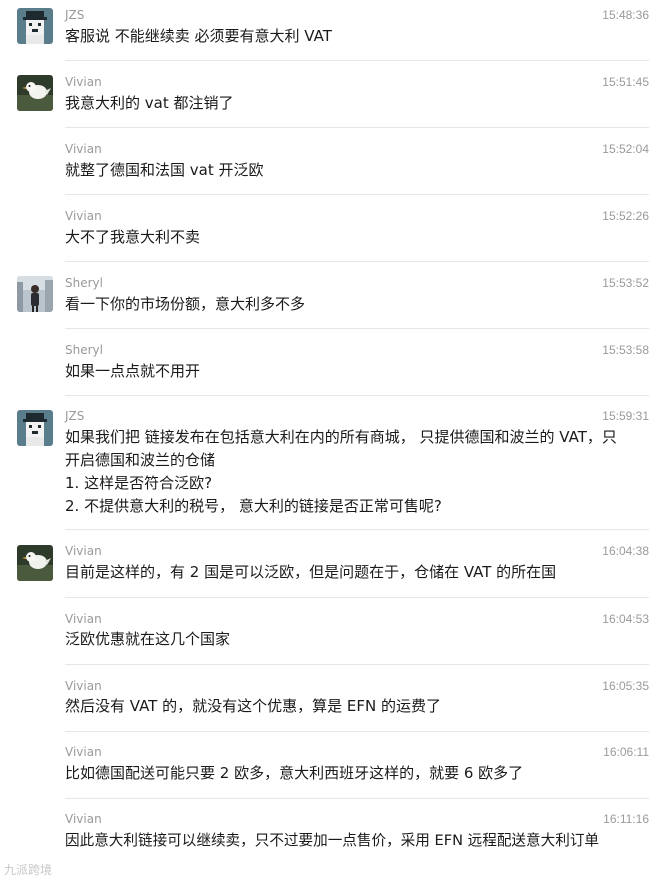 The height and width of the screenshot is (885, 661). I want to click on message-text: 看一下你的市场份额，意大利多不多, so click(359, 304).